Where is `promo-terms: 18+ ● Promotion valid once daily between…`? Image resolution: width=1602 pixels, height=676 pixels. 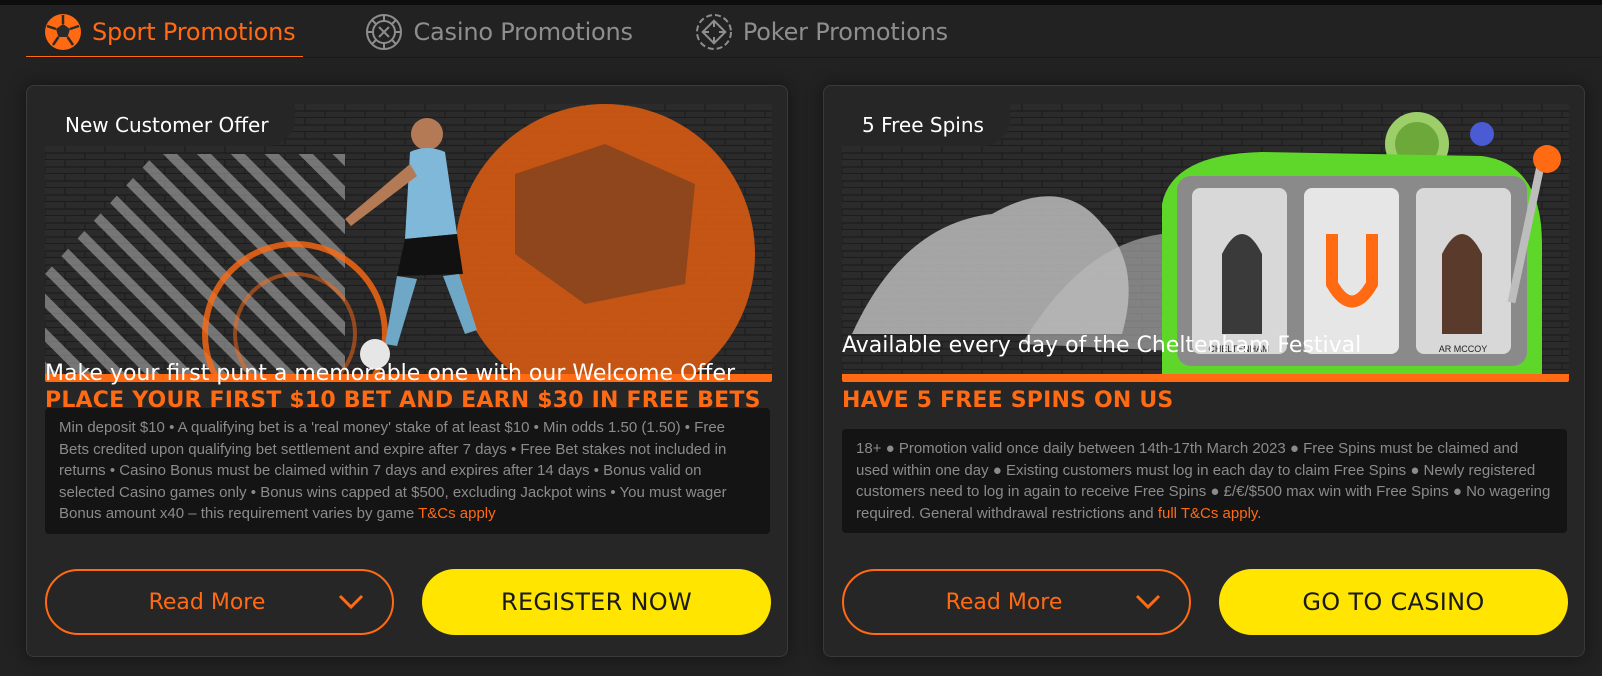
promo-terms: 18+ ● Promotion valid once daily between… is located at coordinates (1204, 481).